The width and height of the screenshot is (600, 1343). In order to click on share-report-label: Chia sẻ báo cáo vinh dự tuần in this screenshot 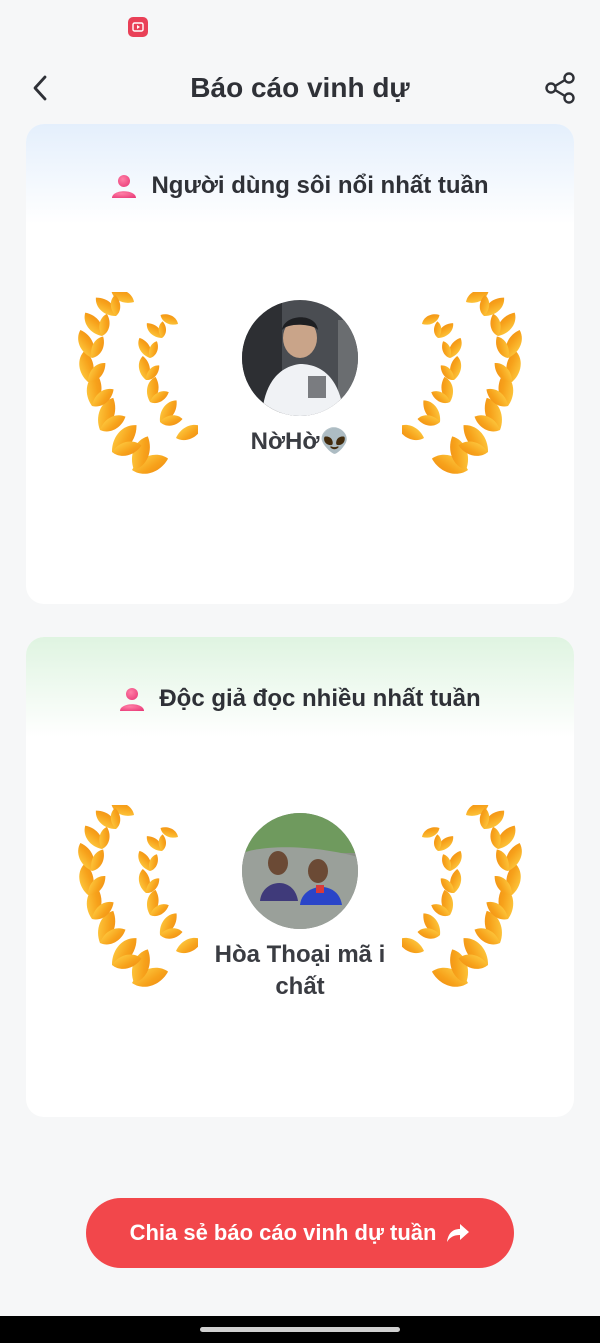, I will do `click(283, 1232)`.